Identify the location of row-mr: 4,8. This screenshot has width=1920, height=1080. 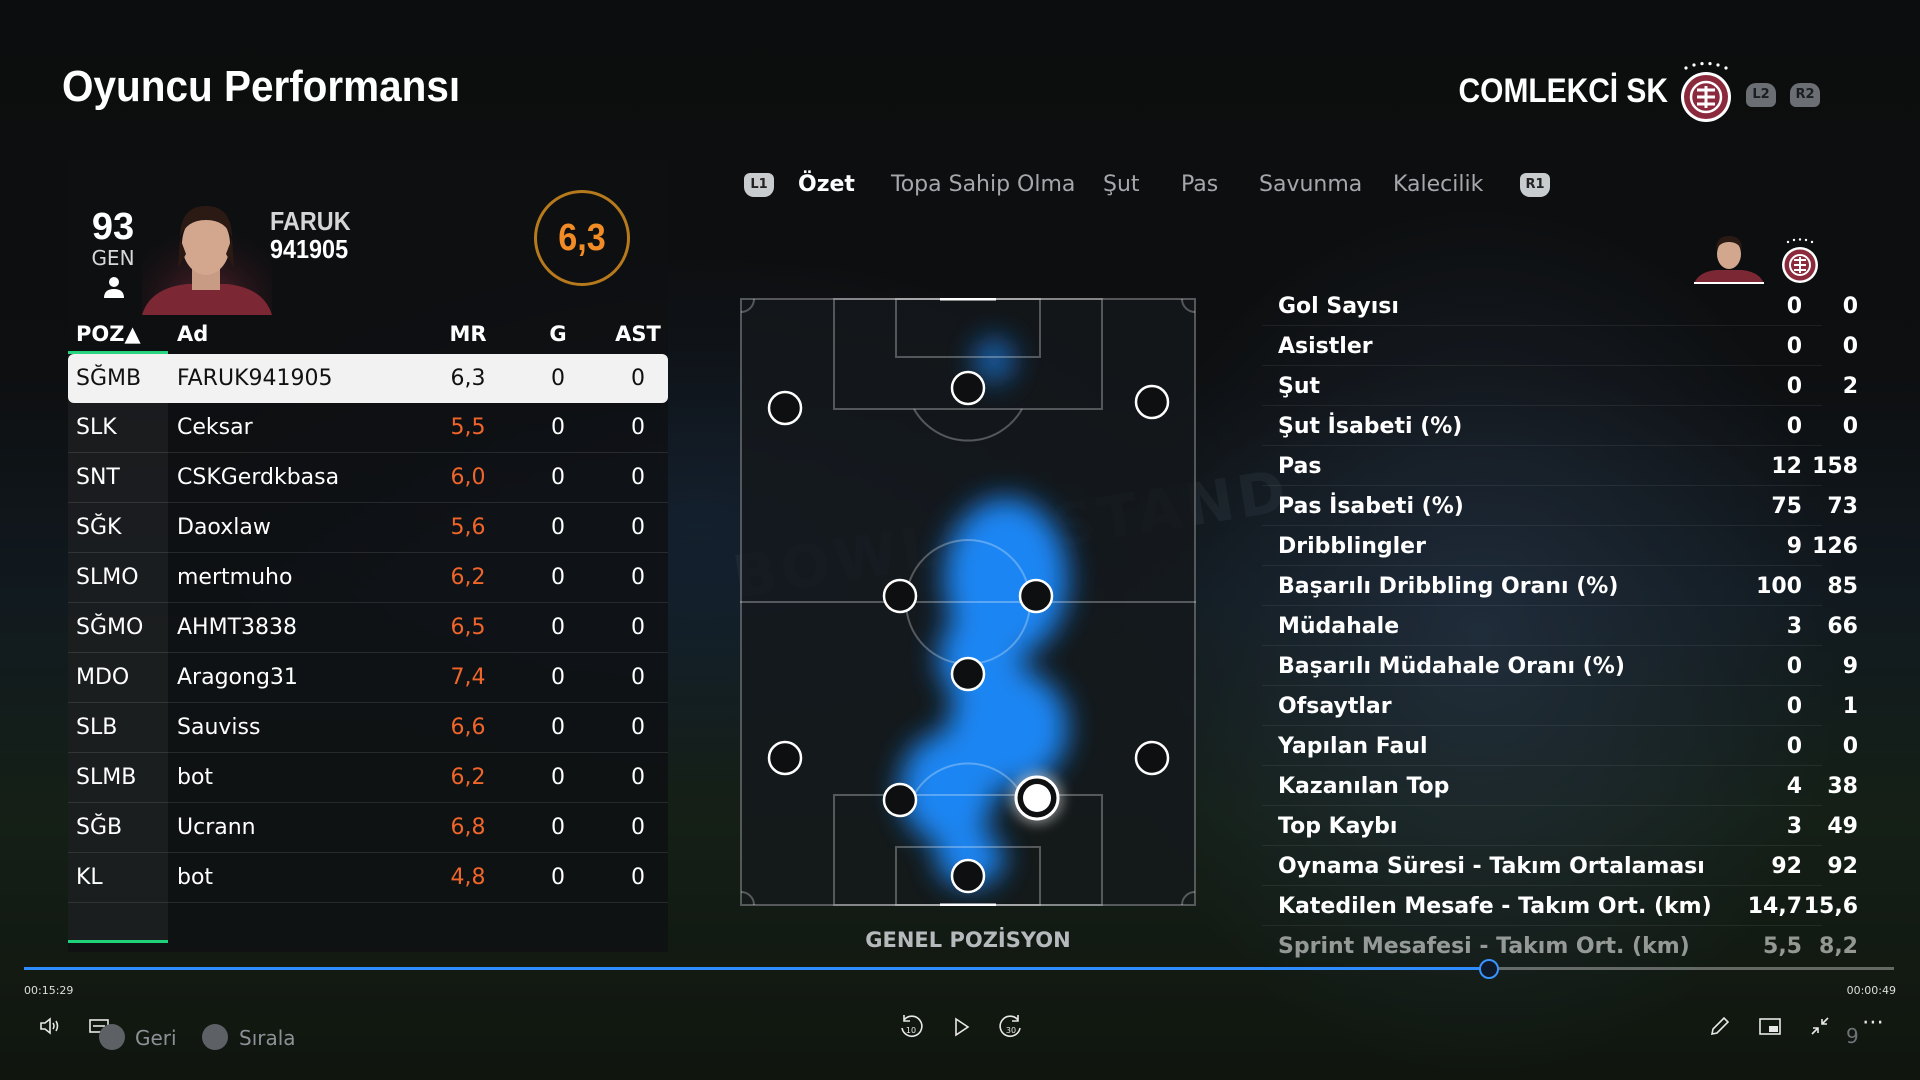
(468, 877).